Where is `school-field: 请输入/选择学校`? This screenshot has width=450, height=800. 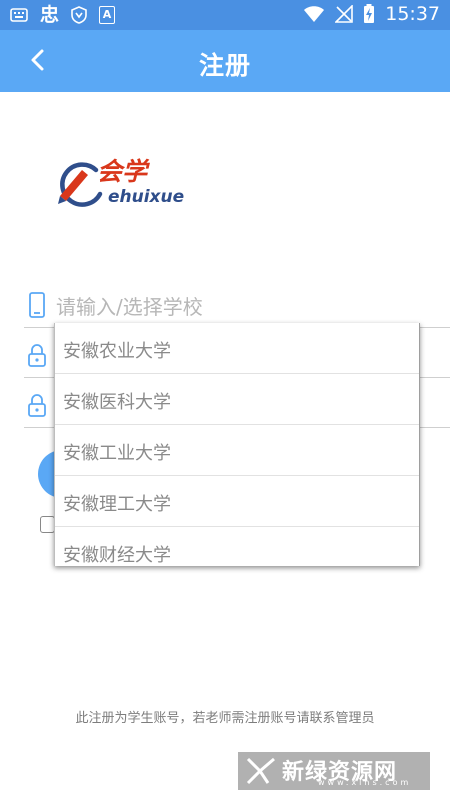
school-field: 请输入/选择学校 is located at coordinates (237, 304).